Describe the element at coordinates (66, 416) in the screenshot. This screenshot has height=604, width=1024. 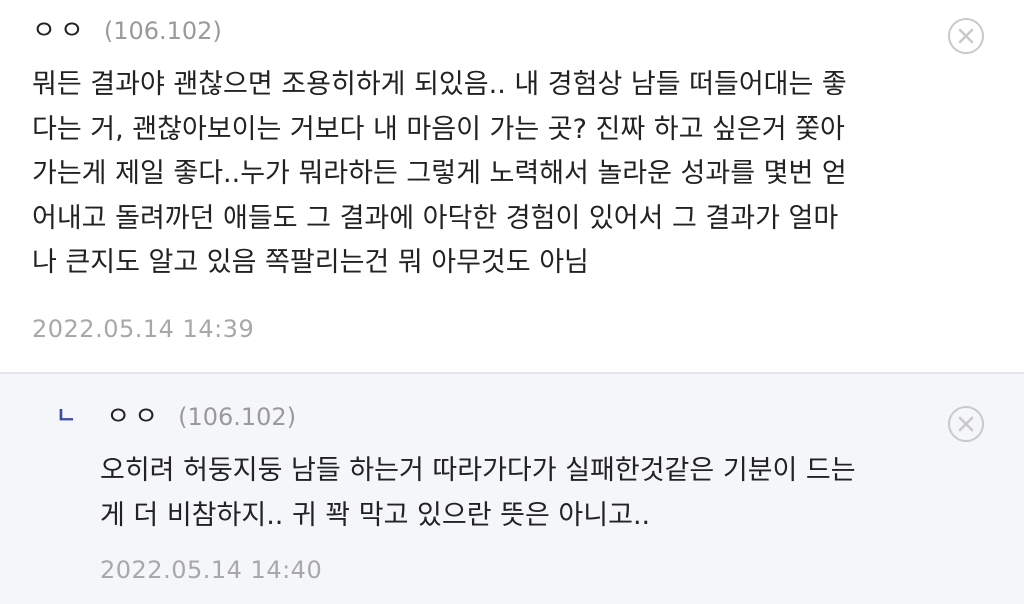
I see `reply-indicator-icon: ㄴ` at that location.